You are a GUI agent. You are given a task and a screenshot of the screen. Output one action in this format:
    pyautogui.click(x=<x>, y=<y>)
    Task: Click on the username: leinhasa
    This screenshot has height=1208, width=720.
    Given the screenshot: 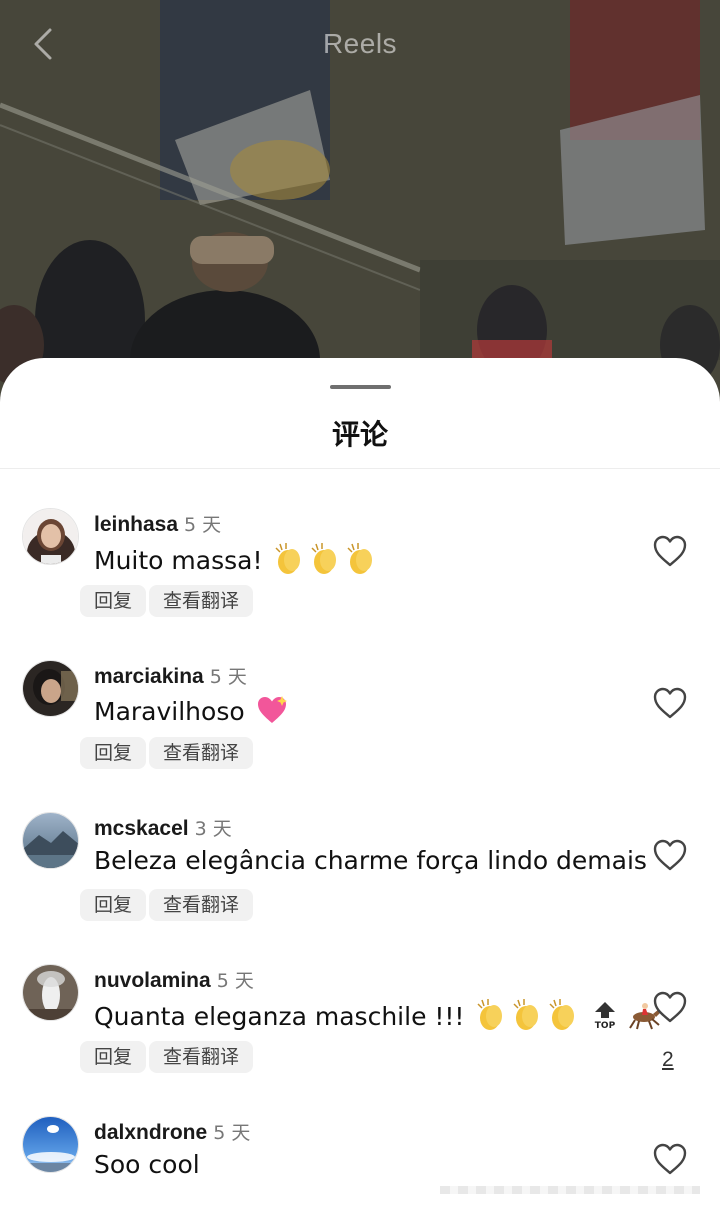 What is the action you would take?
    pyautogui.click(x=136, y=524)
    